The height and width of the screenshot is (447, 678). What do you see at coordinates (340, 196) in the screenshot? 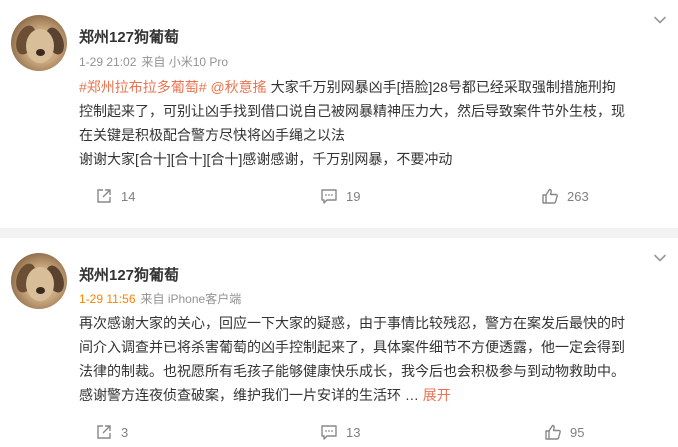
I see `comment-button: 19` at bounding box center [340, 196].